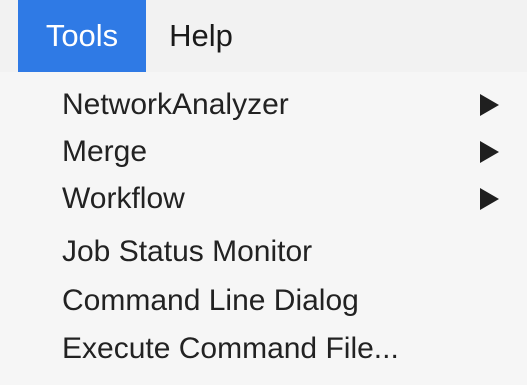 This screenshot has height=385, width=527. Describe the element at coordinates (187, 251) in the screenshot. I see `menu-item-label: Job Status Monitor` at that location.